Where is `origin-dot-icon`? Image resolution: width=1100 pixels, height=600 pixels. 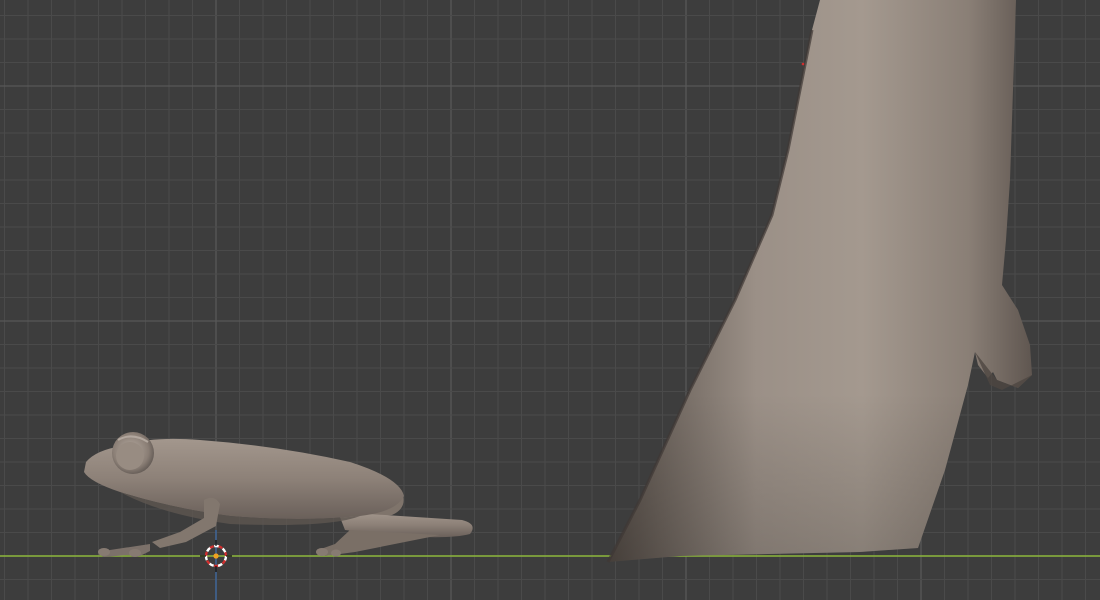
origin-dot-icon is located at coordinates (216, 556).